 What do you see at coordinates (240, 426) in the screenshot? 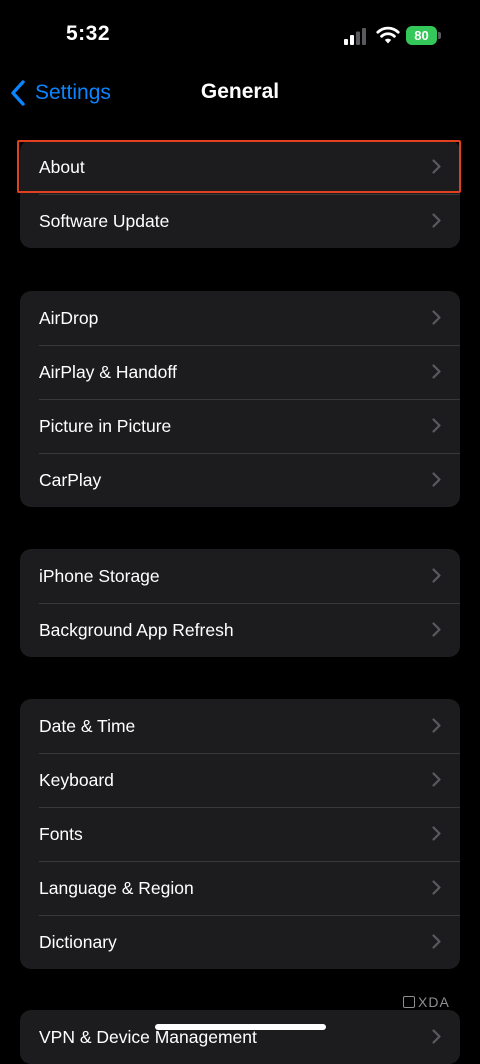
I see `settings-row-picture-in-picture: Picture in Picture` at bounding box center [240, 426].